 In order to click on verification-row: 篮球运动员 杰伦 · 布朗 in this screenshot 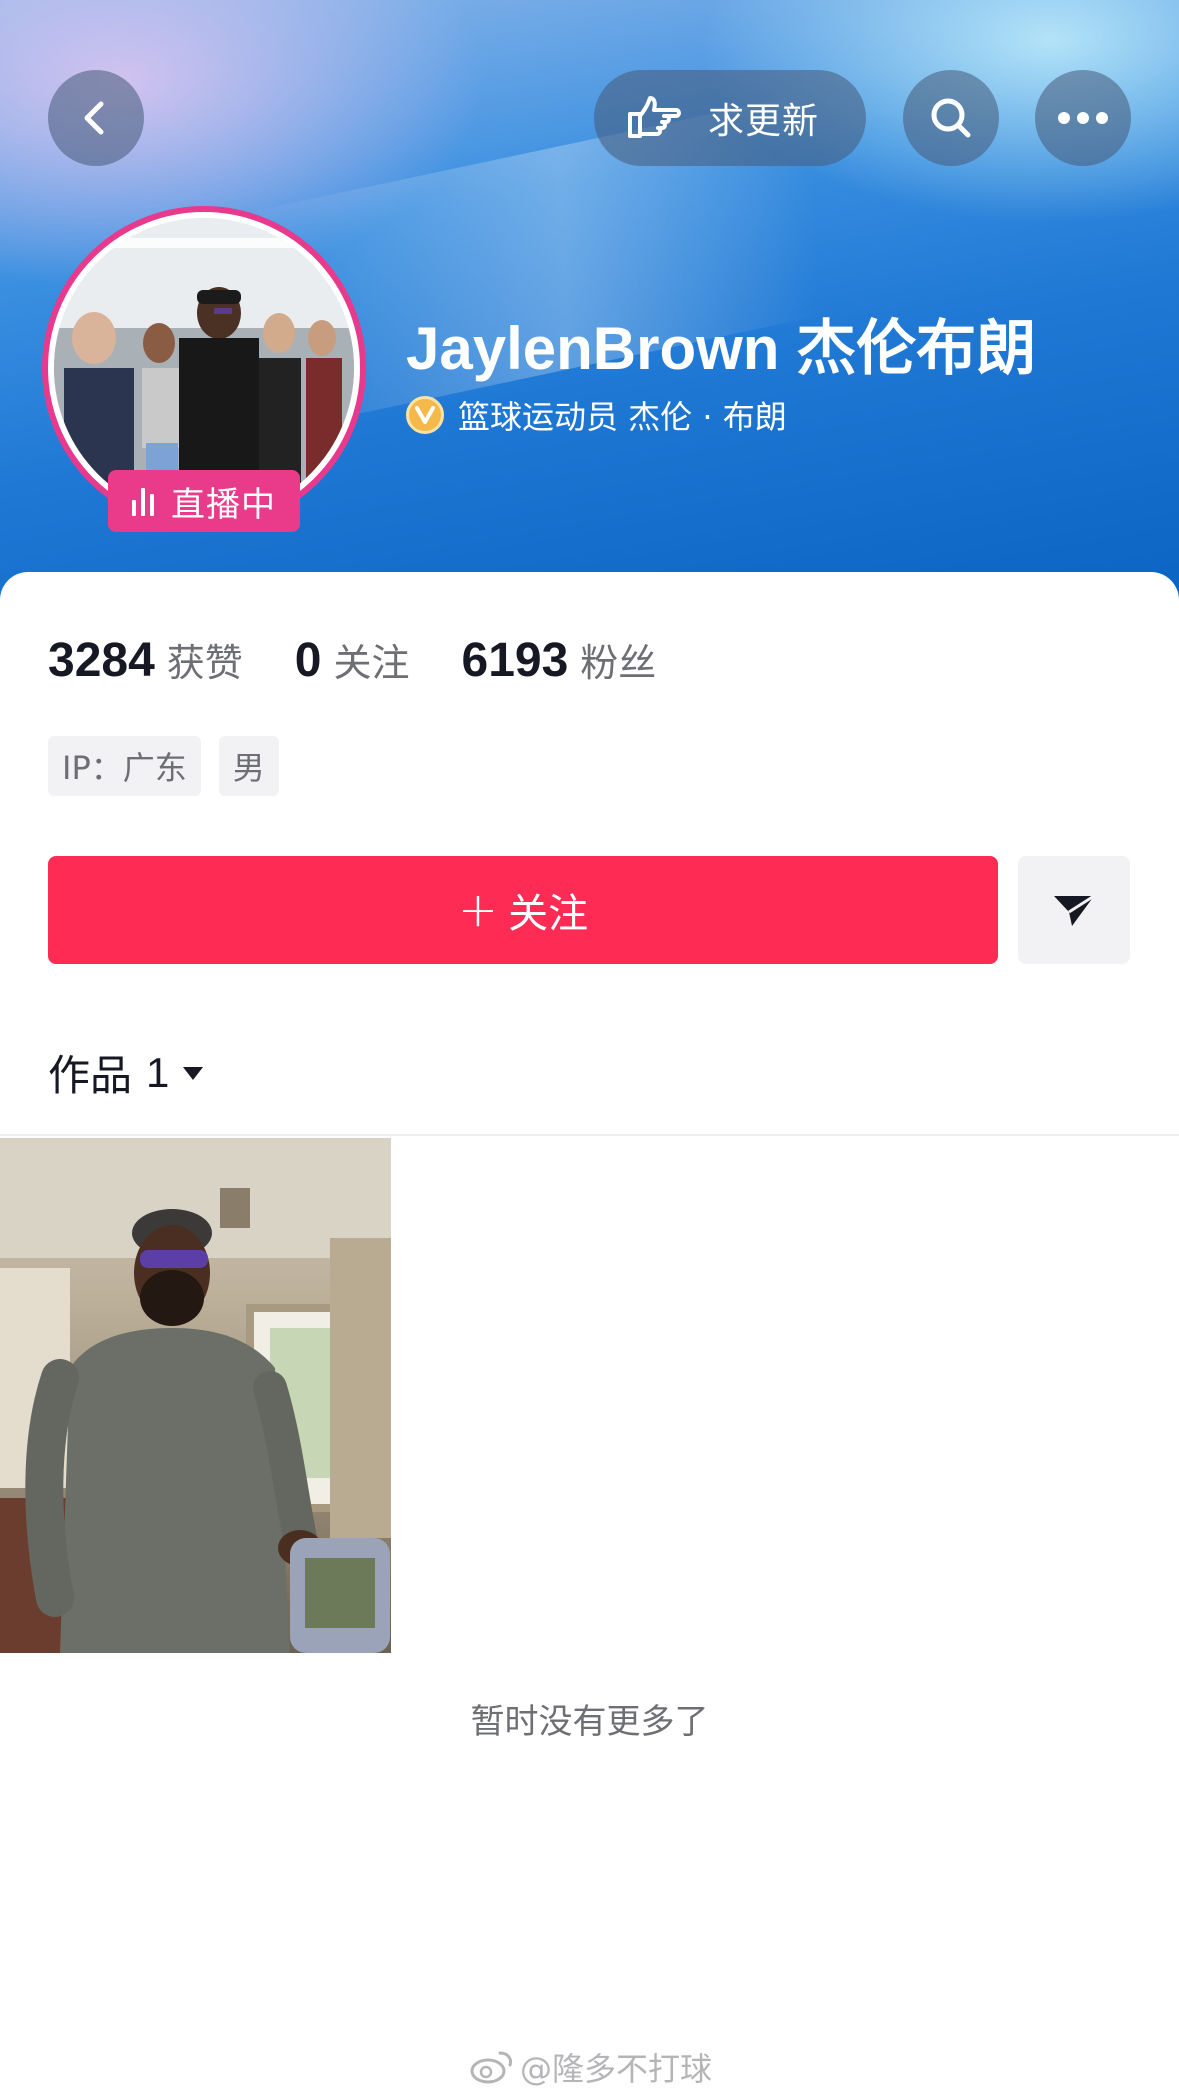, I will do `click(596, 415)`.